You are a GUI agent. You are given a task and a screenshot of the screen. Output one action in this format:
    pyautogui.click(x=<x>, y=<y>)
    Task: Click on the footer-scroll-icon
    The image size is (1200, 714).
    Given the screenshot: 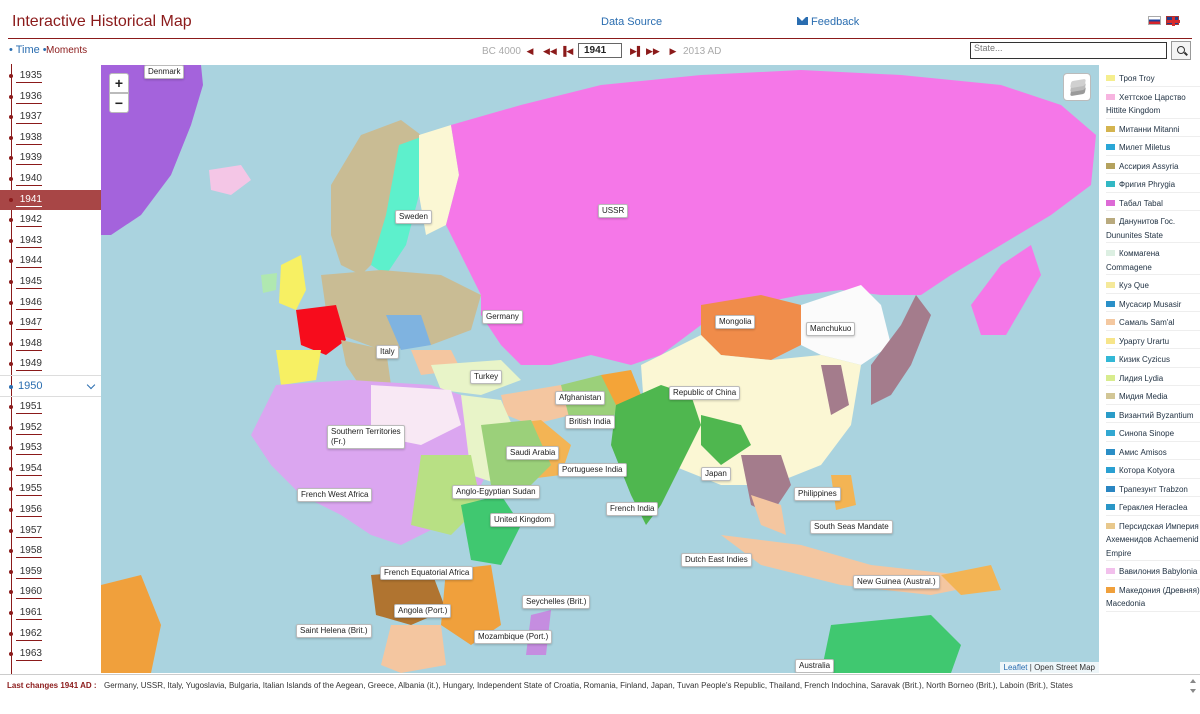 What is the action you would take?
    pyautogui.click(x=1193, y=687)
    